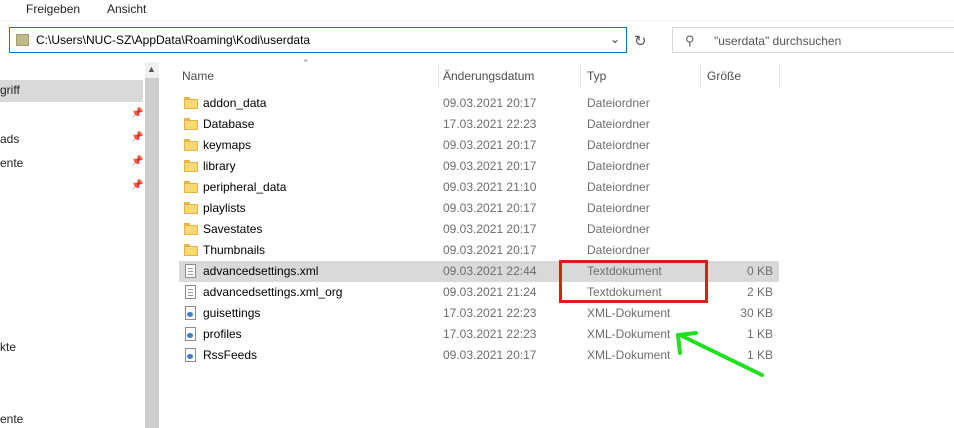 The image size is (954, 428). Describe the element at coordinates (490, 292) in the screenshot. I see `file-date: 09.03.2021 21:24` at that location.